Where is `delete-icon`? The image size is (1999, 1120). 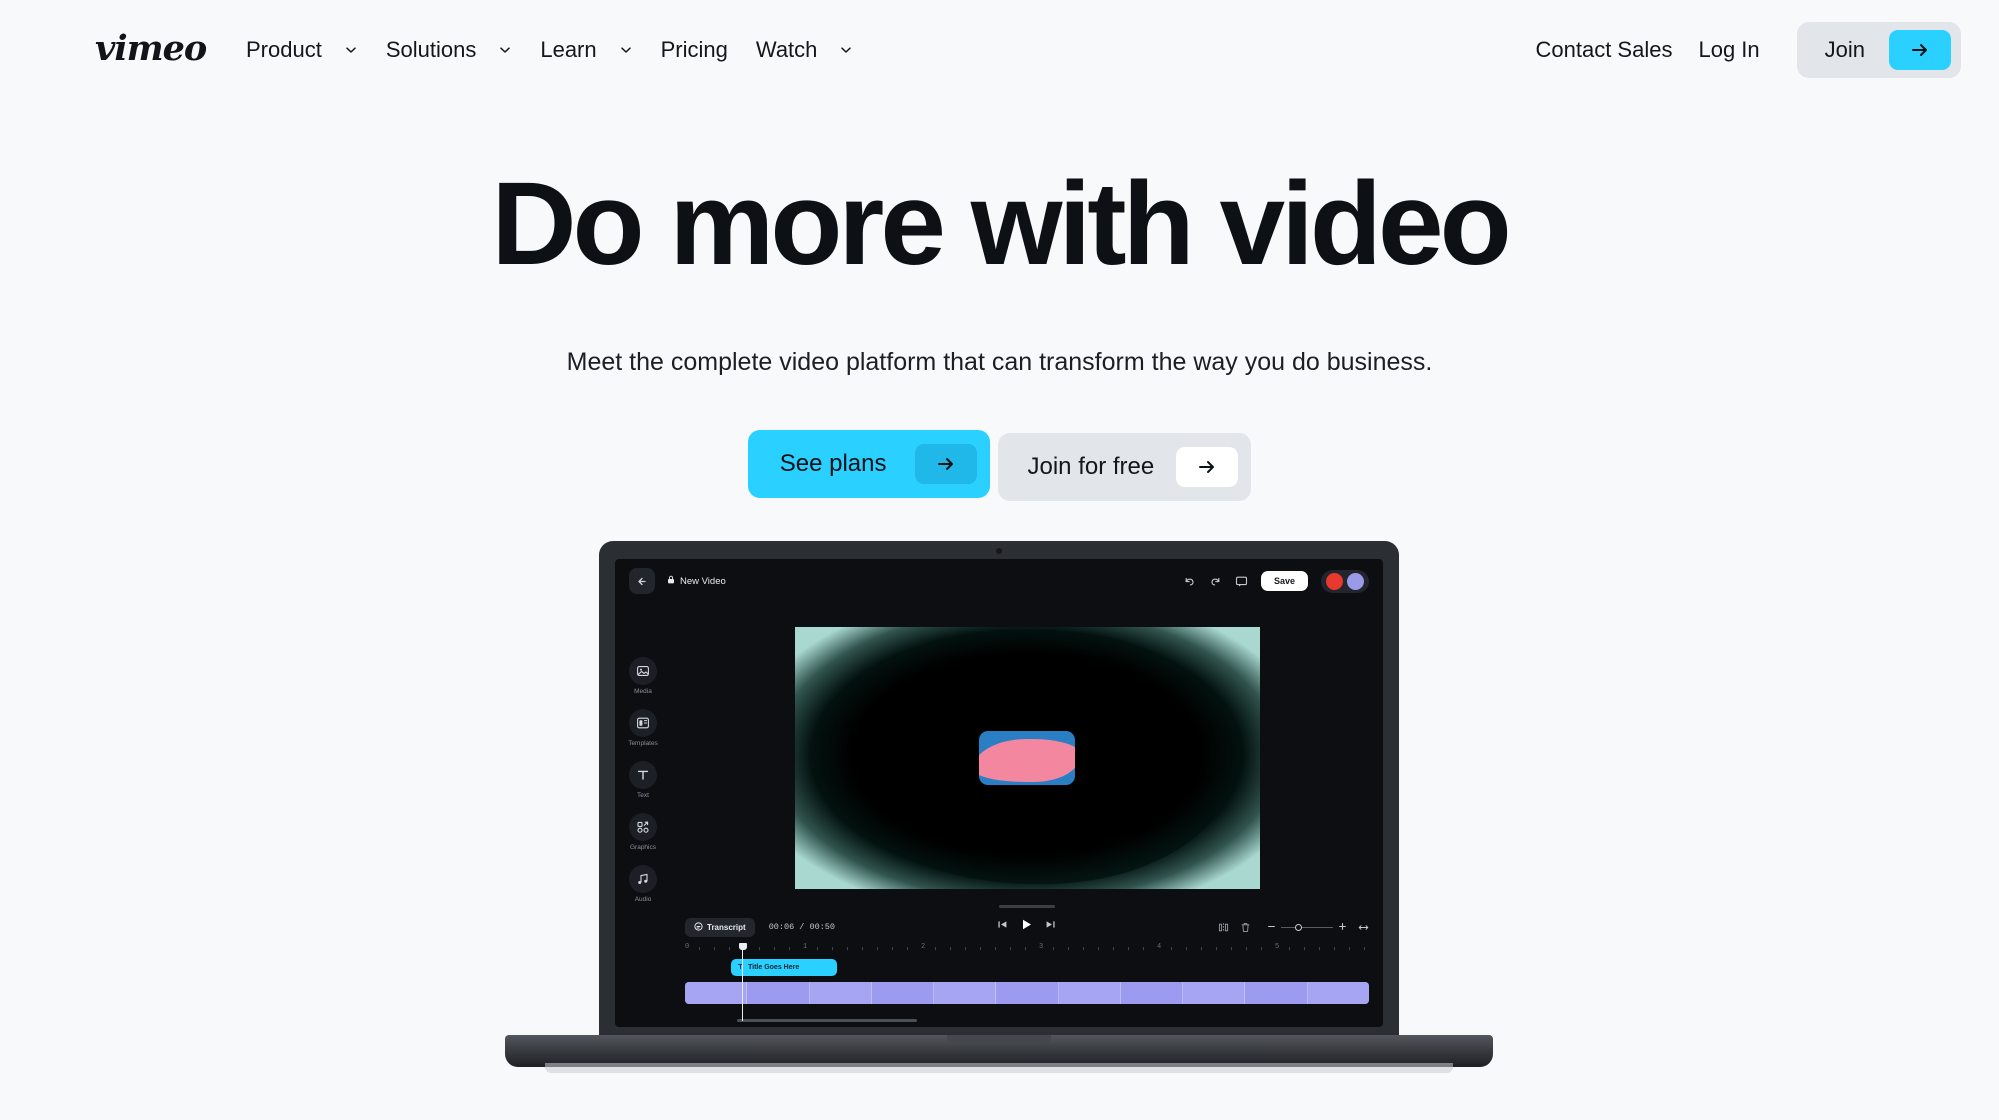
delete-icon is located at coordinates (1245, 927).